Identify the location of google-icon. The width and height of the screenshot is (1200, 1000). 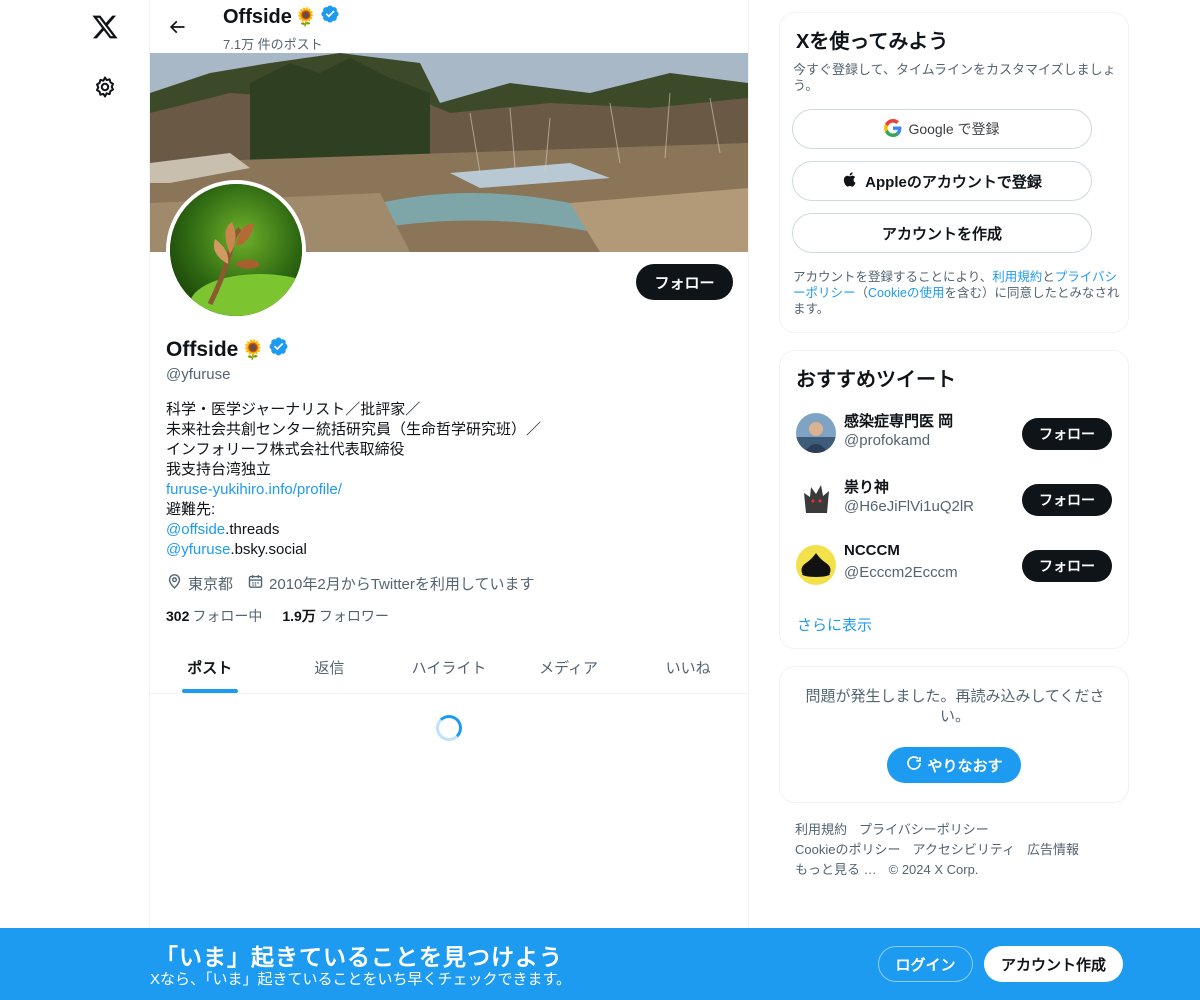
(893, 129).